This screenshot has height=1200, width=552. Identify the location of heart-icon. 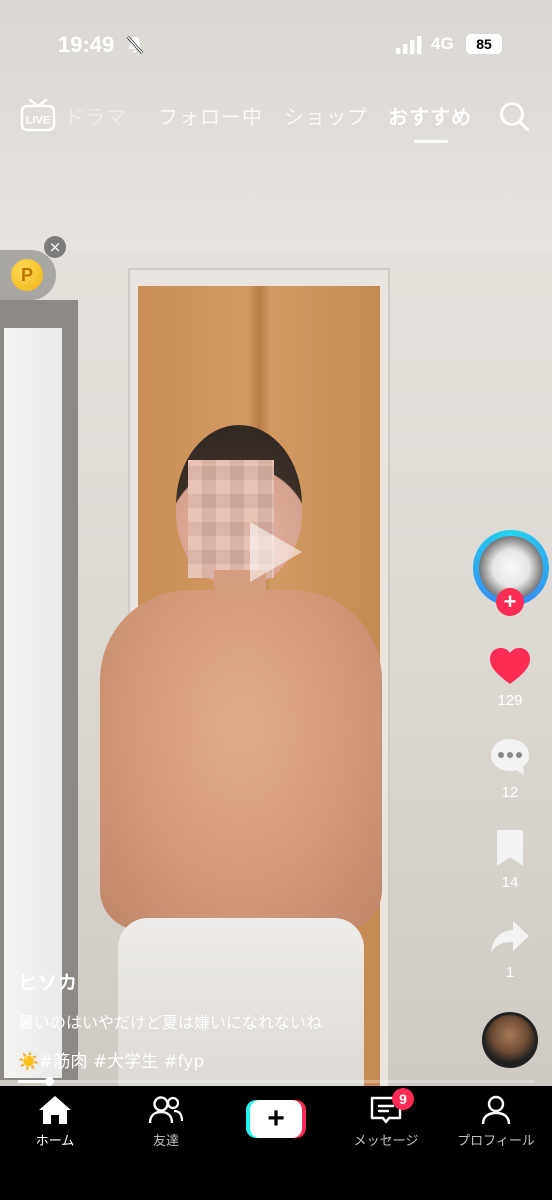
(510, 666).